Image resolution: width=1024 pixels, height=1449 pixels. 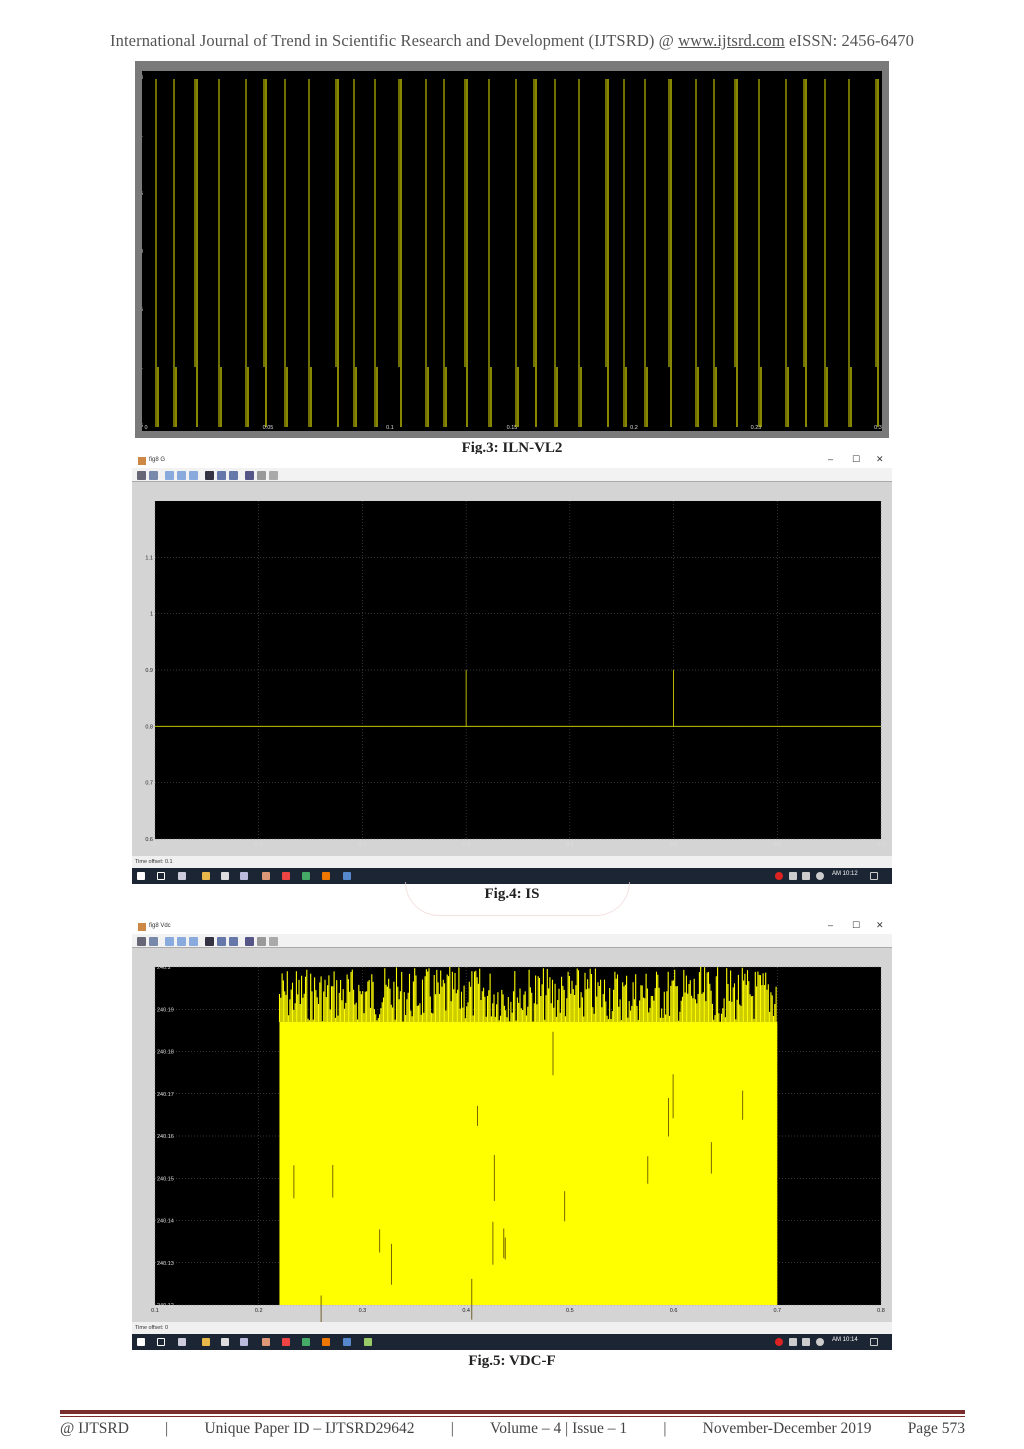 What do you see at coordinates (390, 428) in the screenshot?
I see `fig3-x-tick-label: 0.1` at bounding box center [390, 428].